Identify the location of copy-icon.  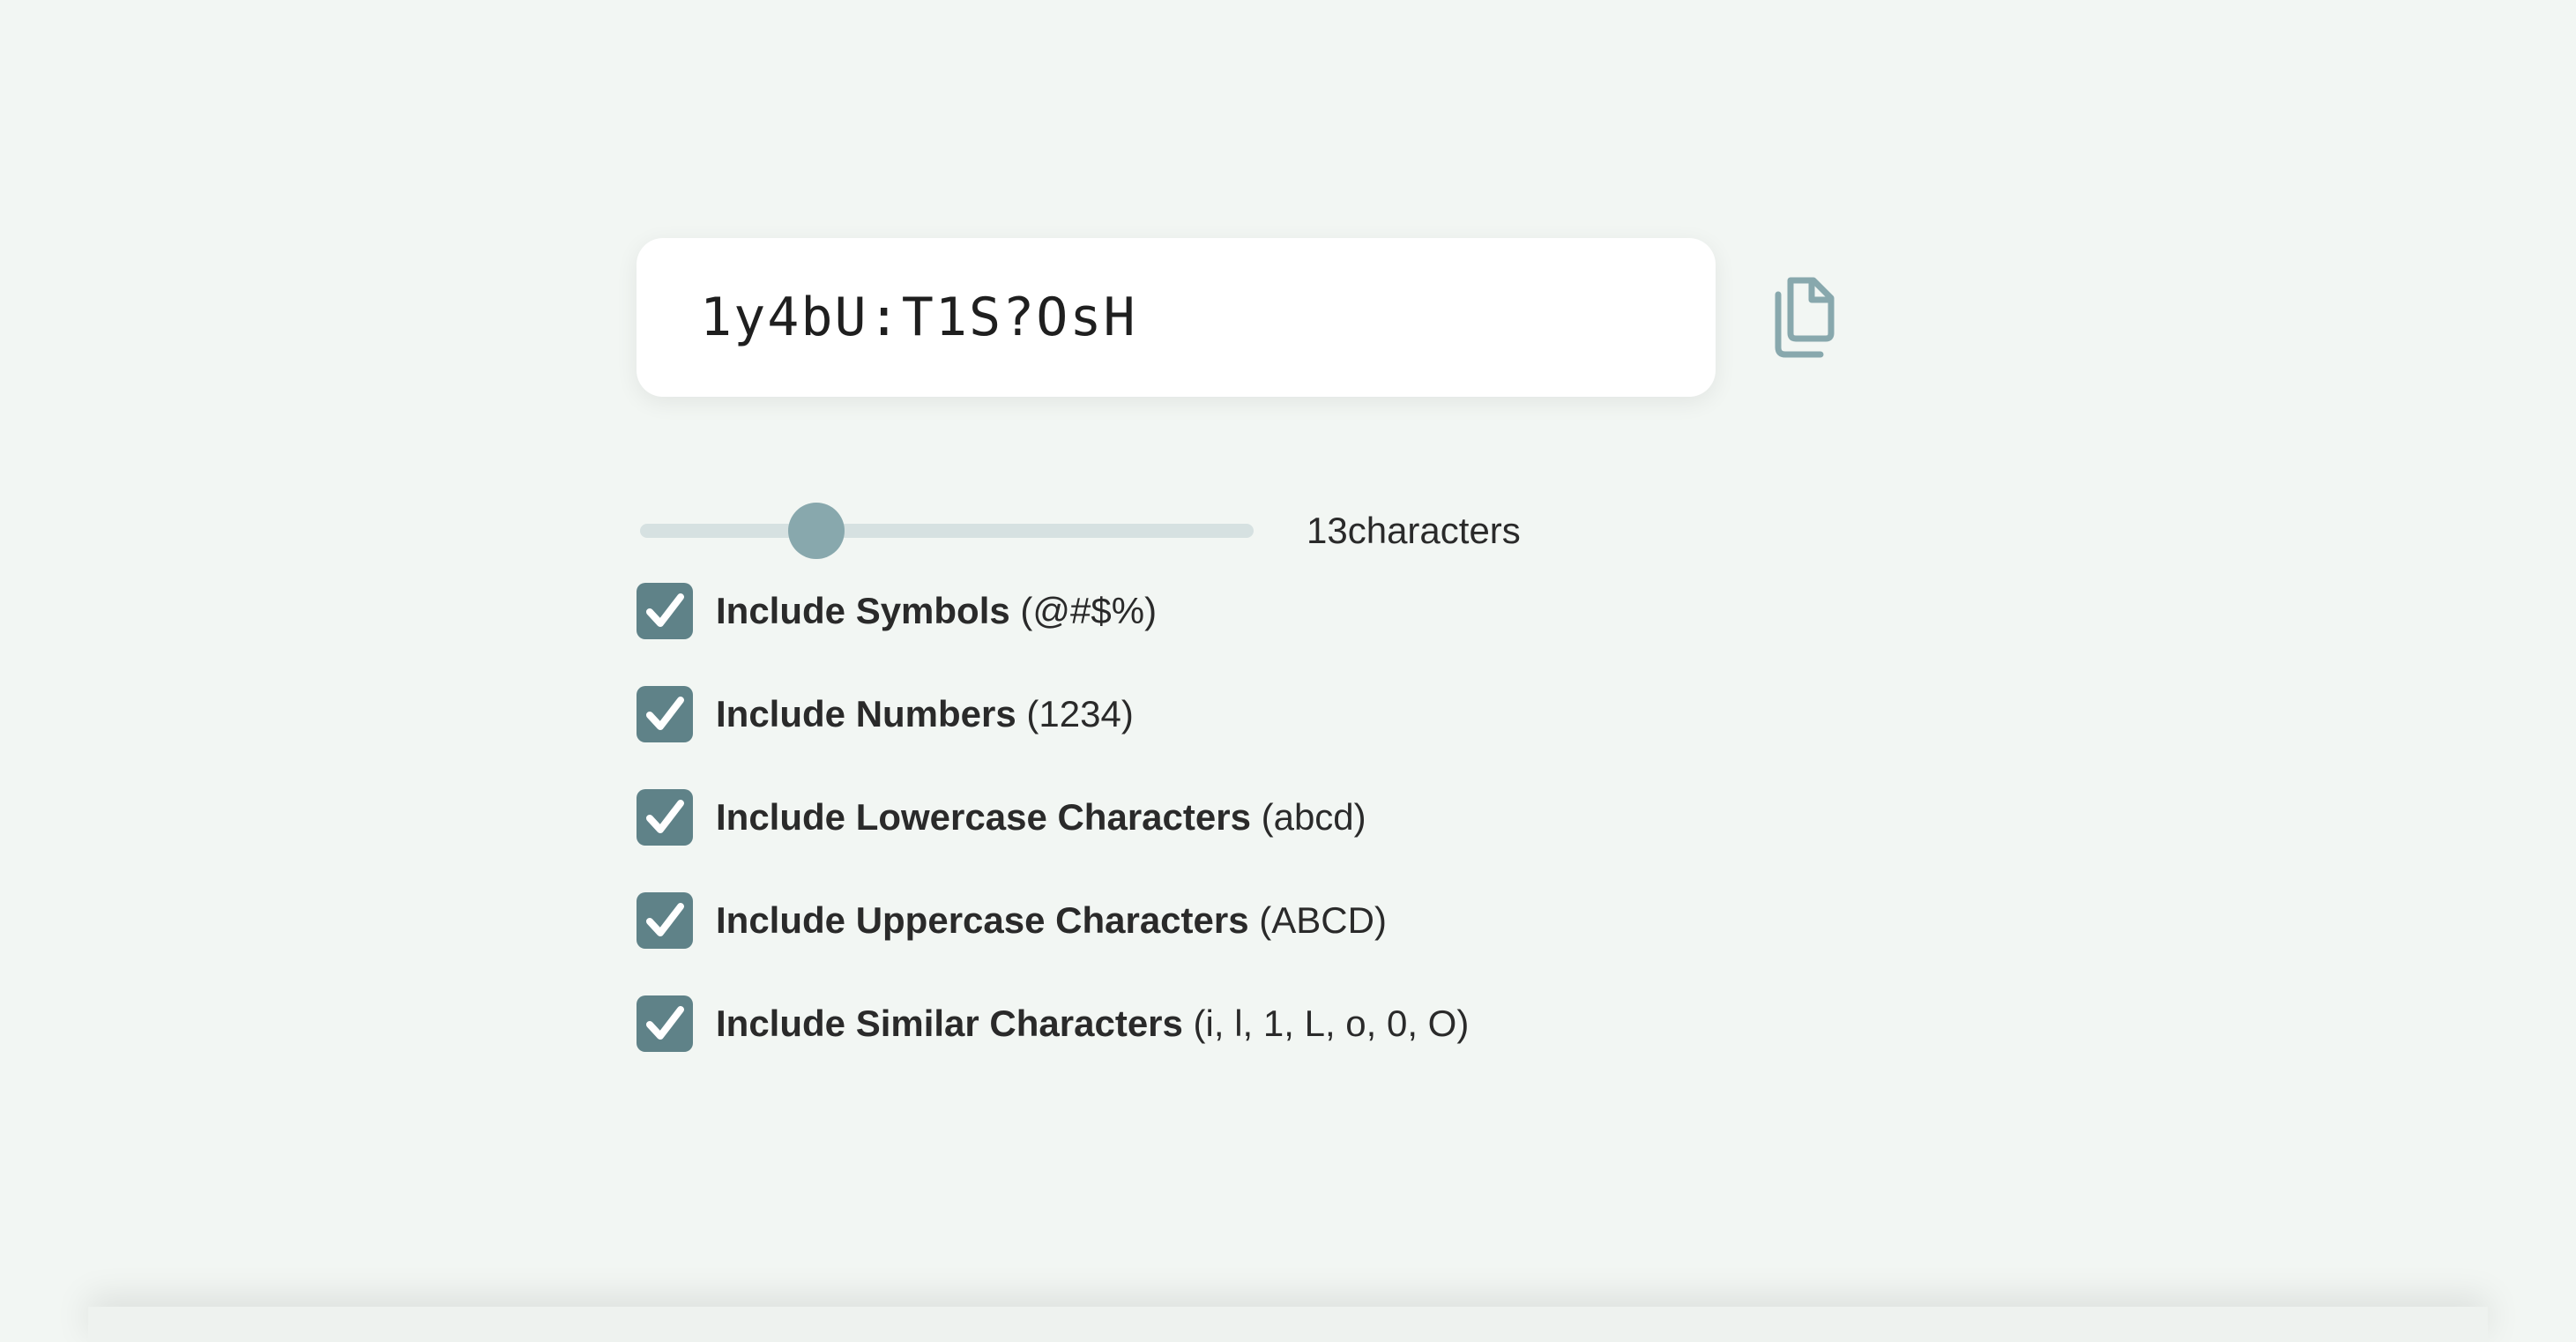
(1805, 318).